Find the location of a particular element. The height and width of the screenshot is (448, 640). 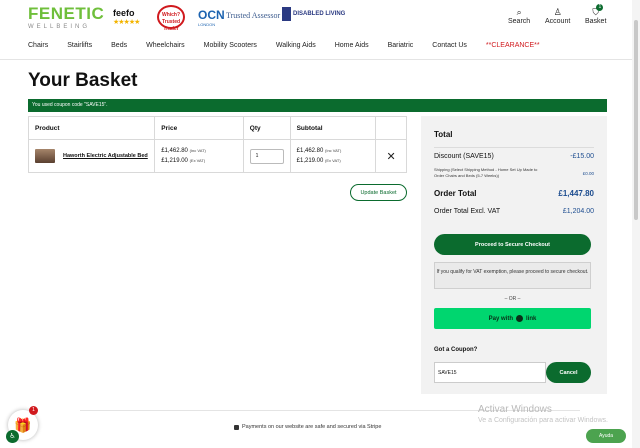

nav-mobility-scooters: Mobility Scooters is located at coordinates (230, 48).